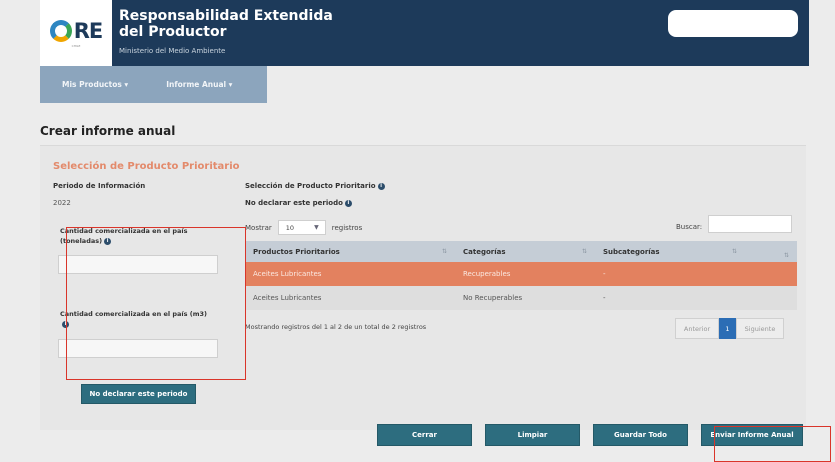  Describe the element at coordinates (316, 227) in the screenshot. I see `chevron-down-icon: ▼` at that location.